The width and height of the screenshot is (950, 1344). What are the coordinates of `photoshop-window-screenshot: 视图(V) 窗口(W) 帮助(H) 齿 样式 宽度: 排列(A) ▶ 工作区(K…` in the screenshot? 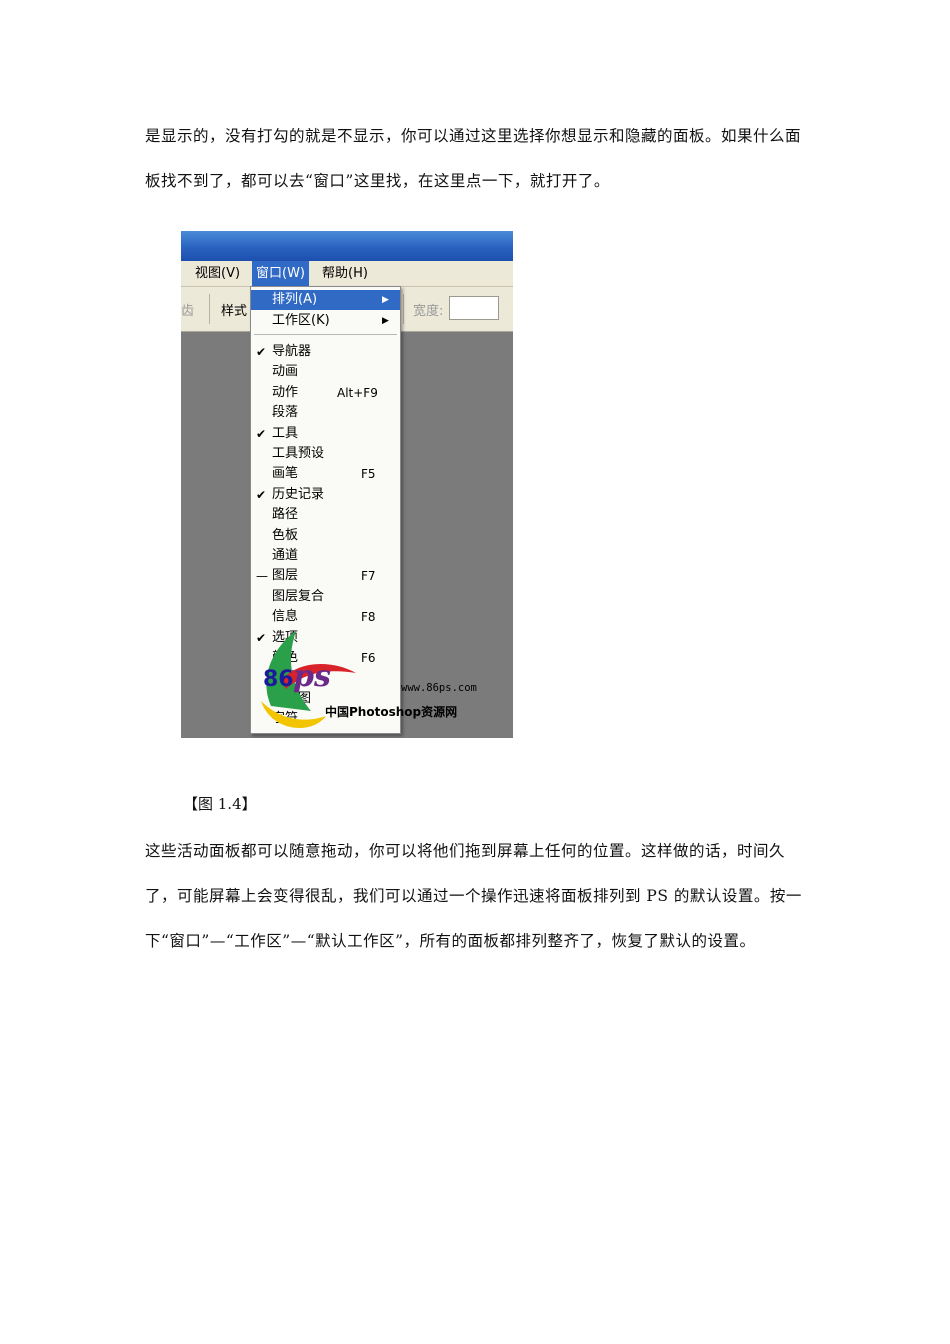 It's located at (347, 484).